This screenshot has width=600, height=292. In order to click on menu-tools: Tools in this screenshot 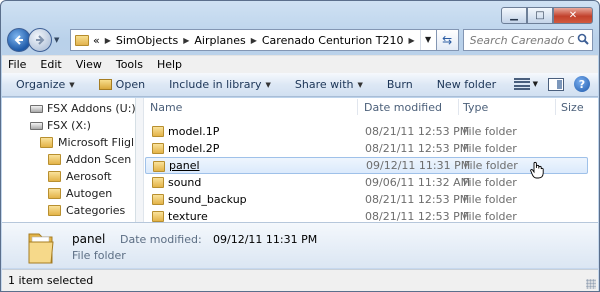, I will do `click(129, 64)`.